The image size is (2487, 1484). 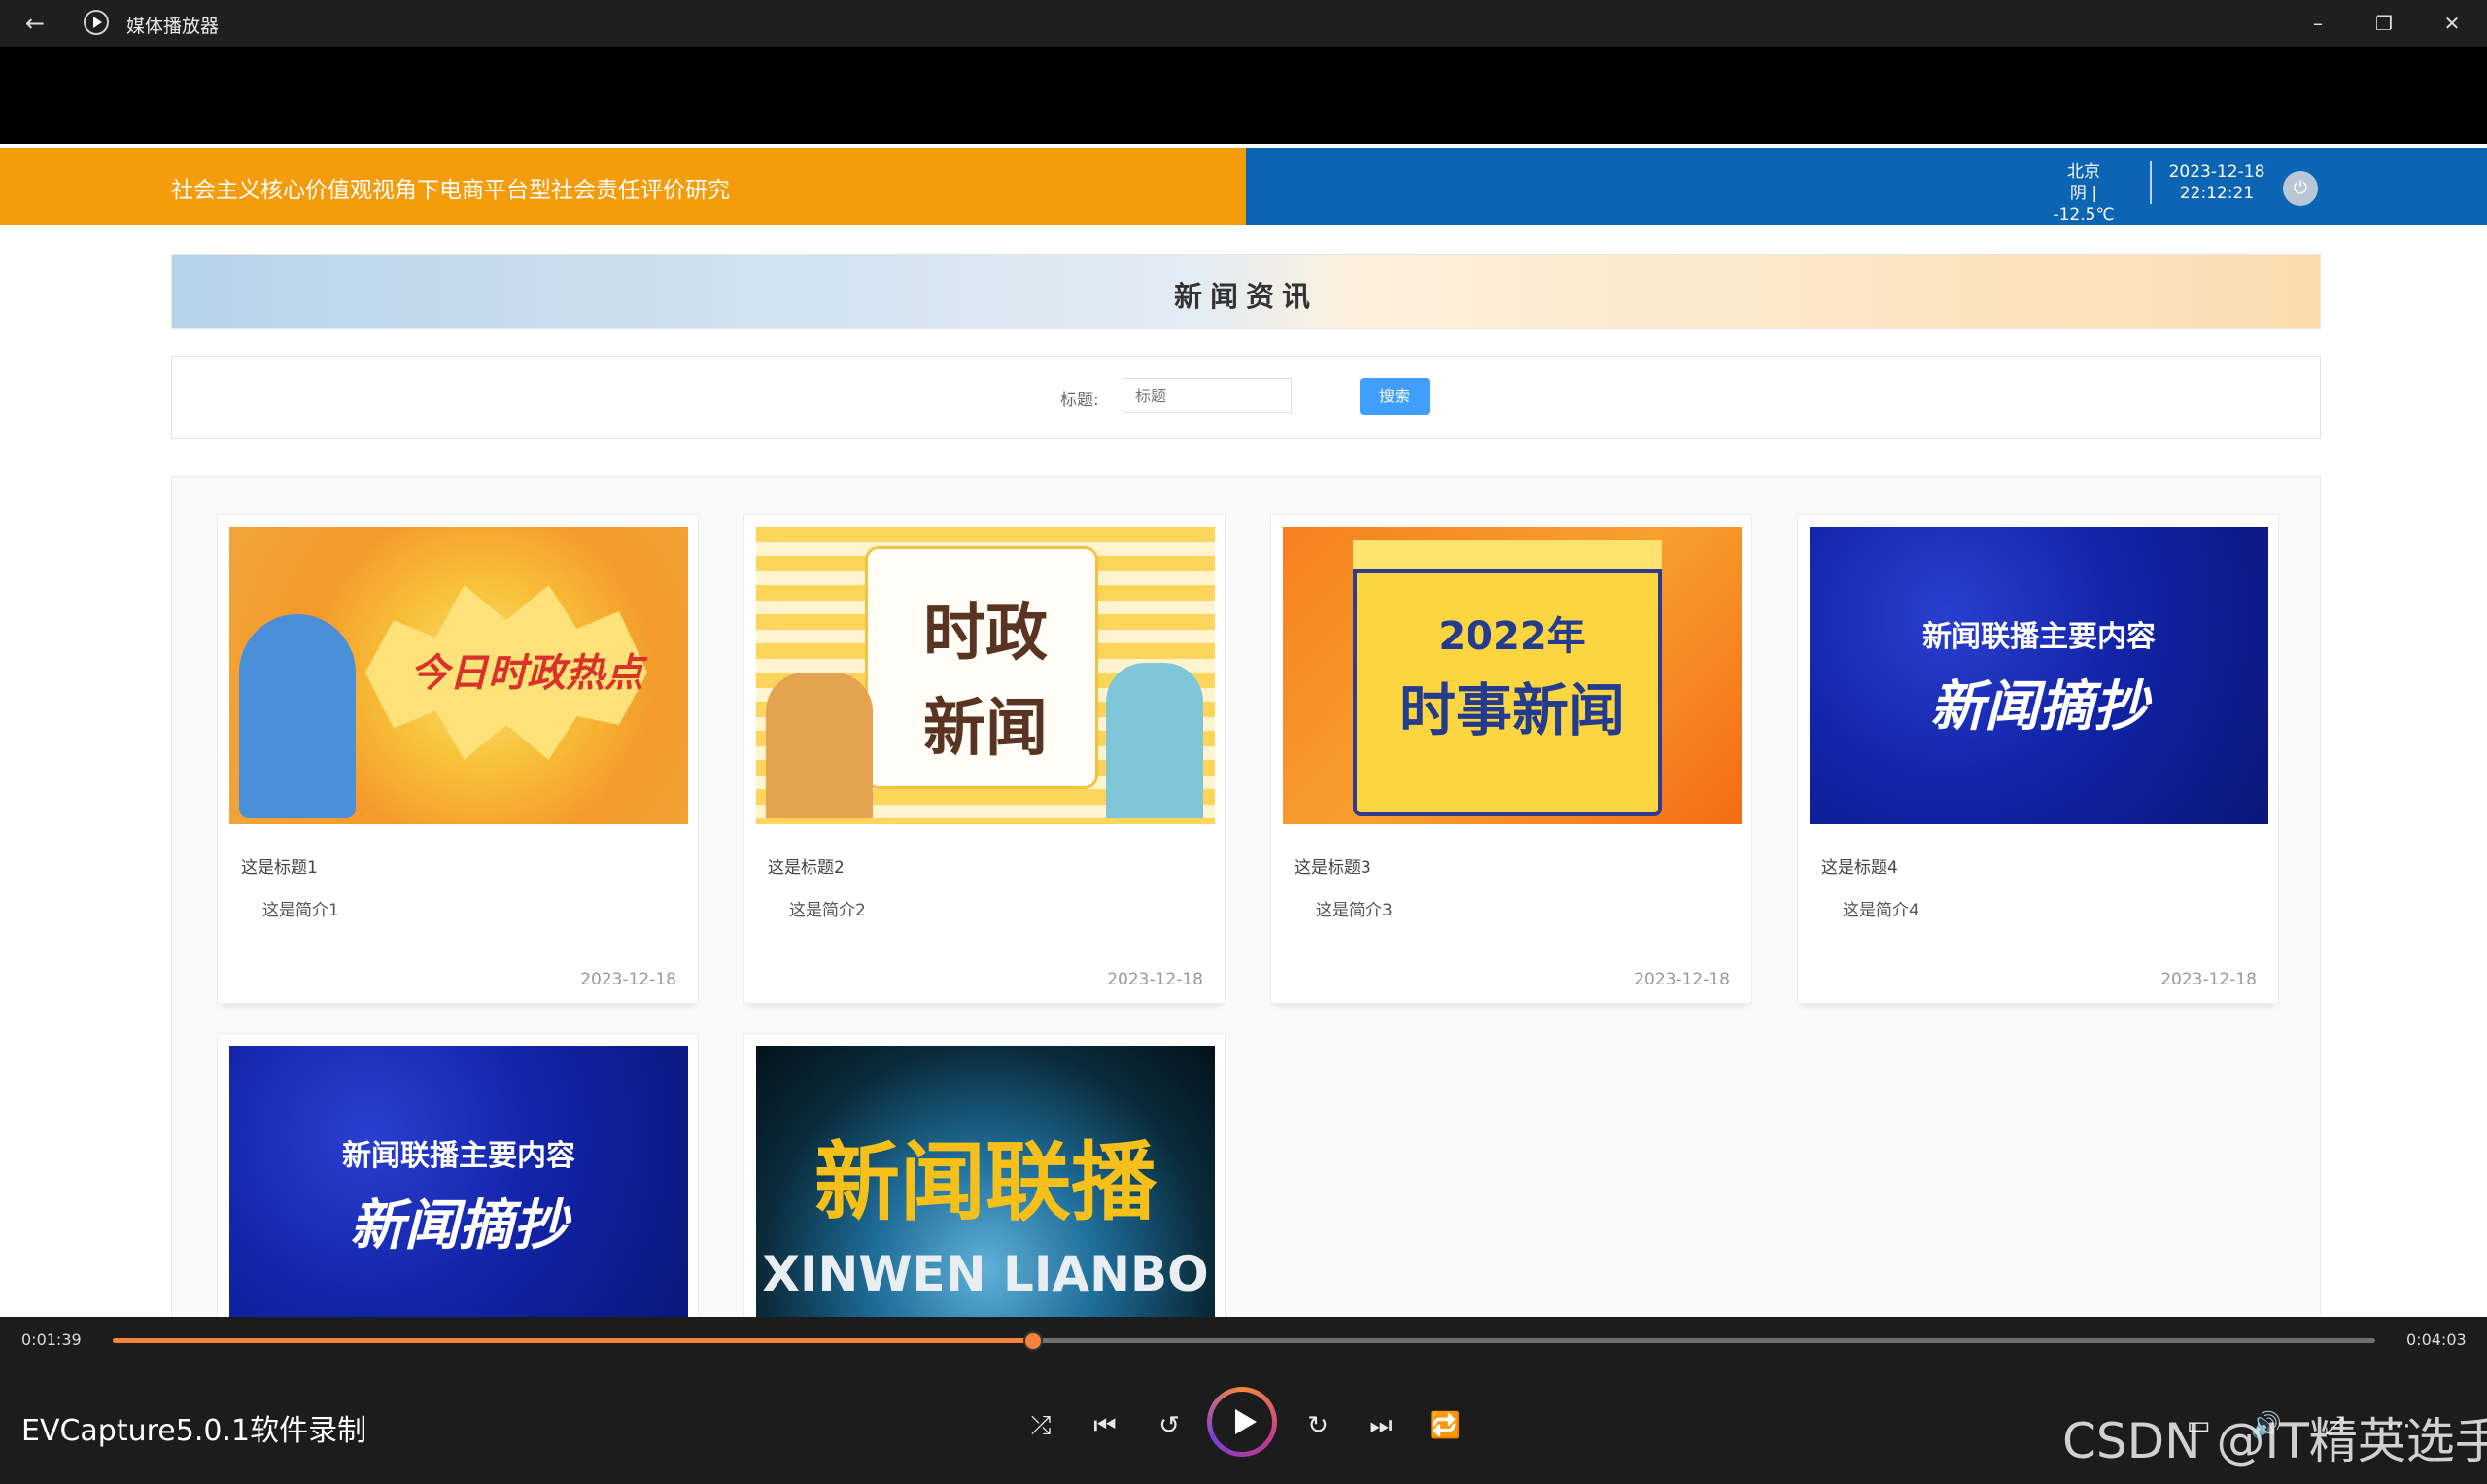 I want to click on news-thumbnail: 今日时政热点, so click(x=458, y=675).